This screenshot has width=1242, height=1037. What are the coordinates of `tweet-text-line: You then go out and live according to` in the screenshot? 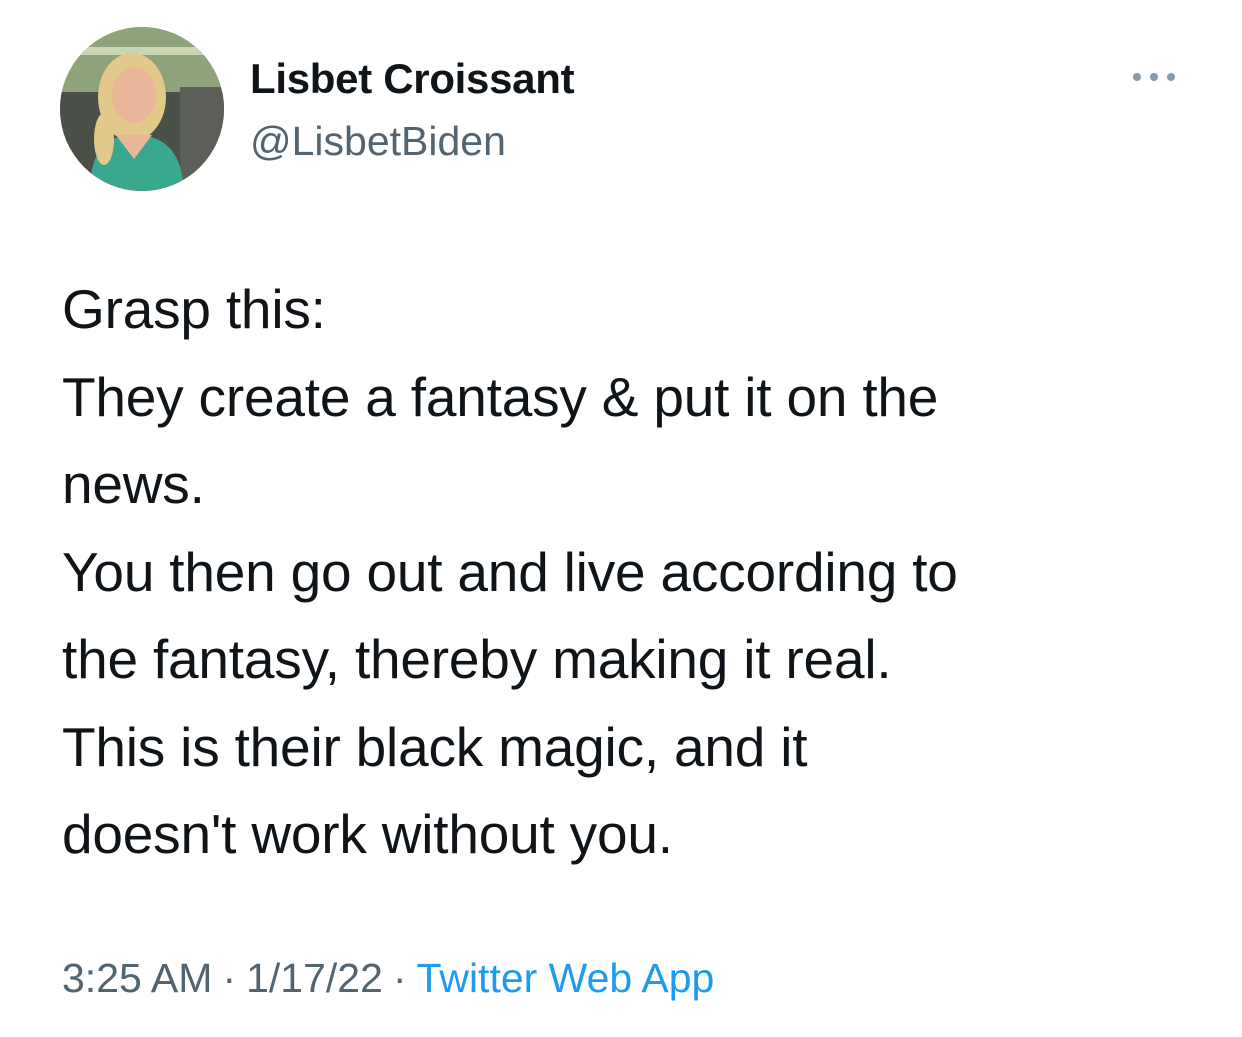 It's located at (510, 571).